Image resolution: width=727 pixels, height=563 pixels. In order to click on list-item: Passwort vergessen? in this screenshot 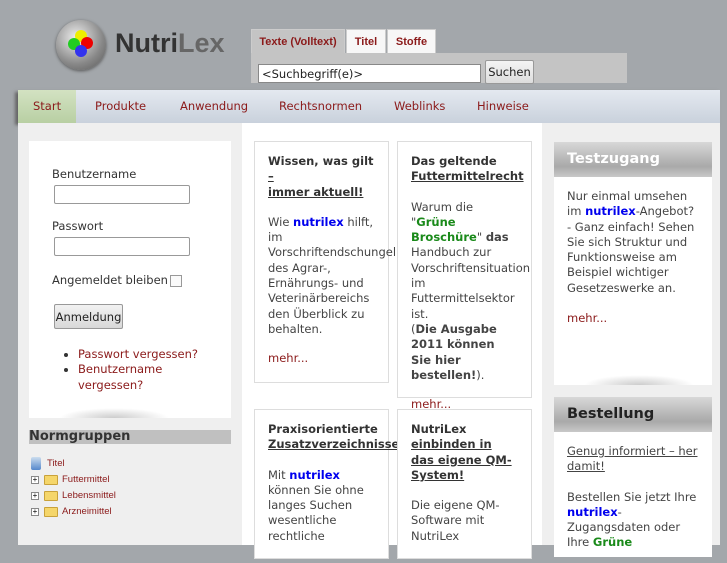, I will do `click(148, 354)`.